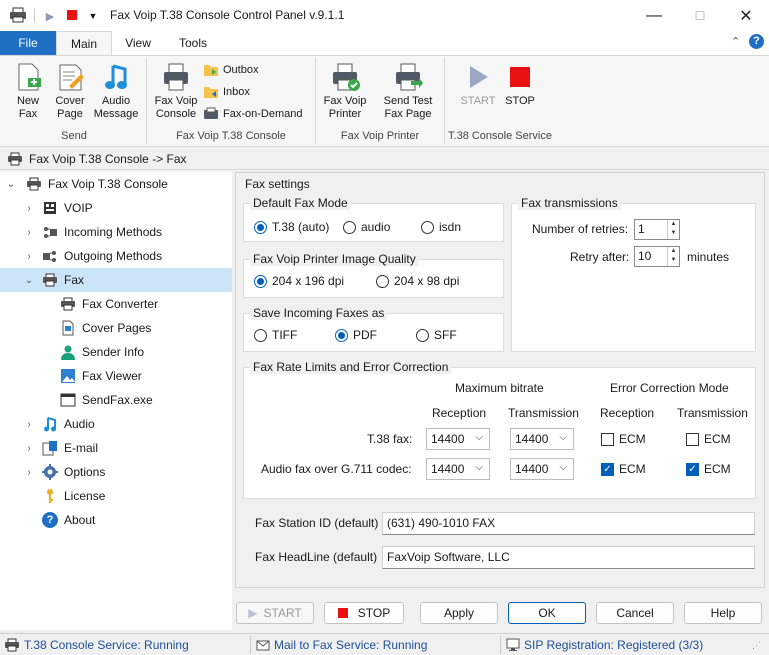  I want to click on save-sff-radio: SFF, so click(436, 335).